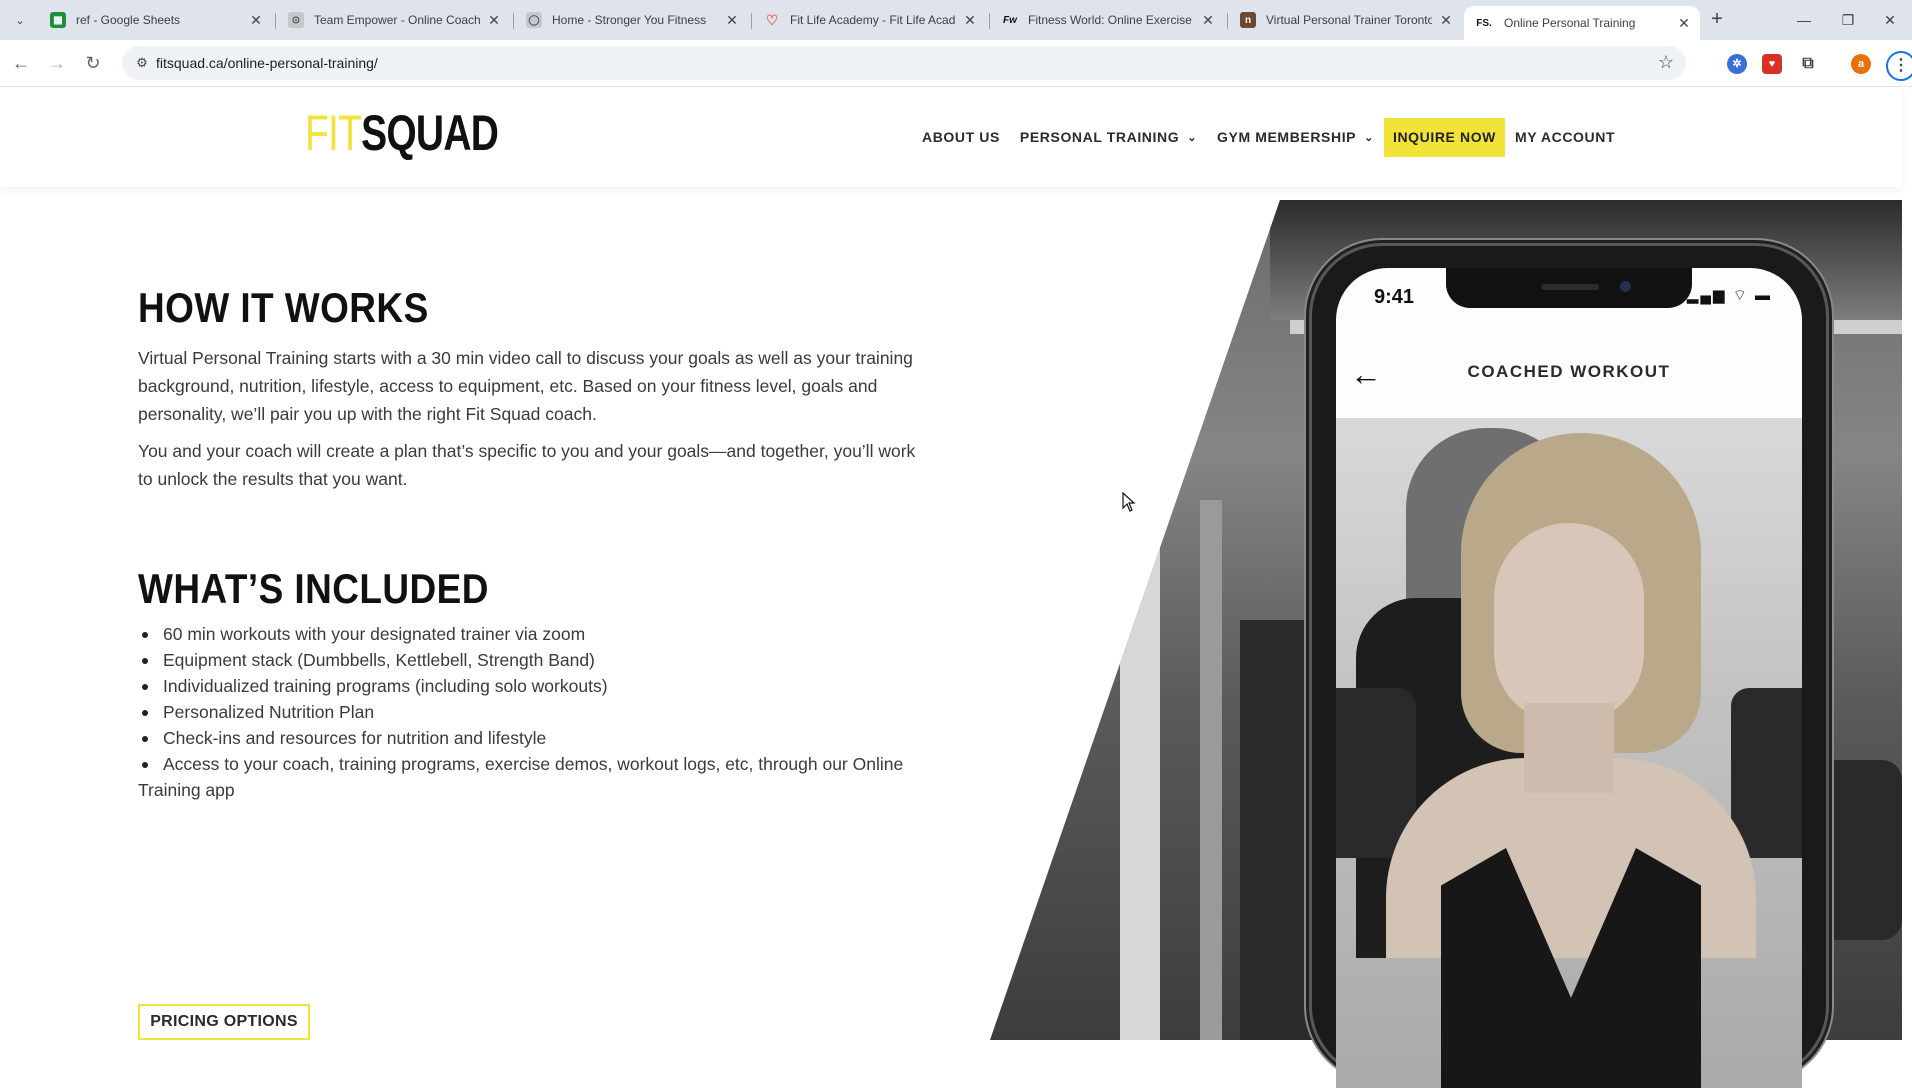 The width and height of the screenshot is (1912, 1088). I want to click on nav-gym-membership: GYM MEMBERSHIP ⌄, so click(1295, 137).